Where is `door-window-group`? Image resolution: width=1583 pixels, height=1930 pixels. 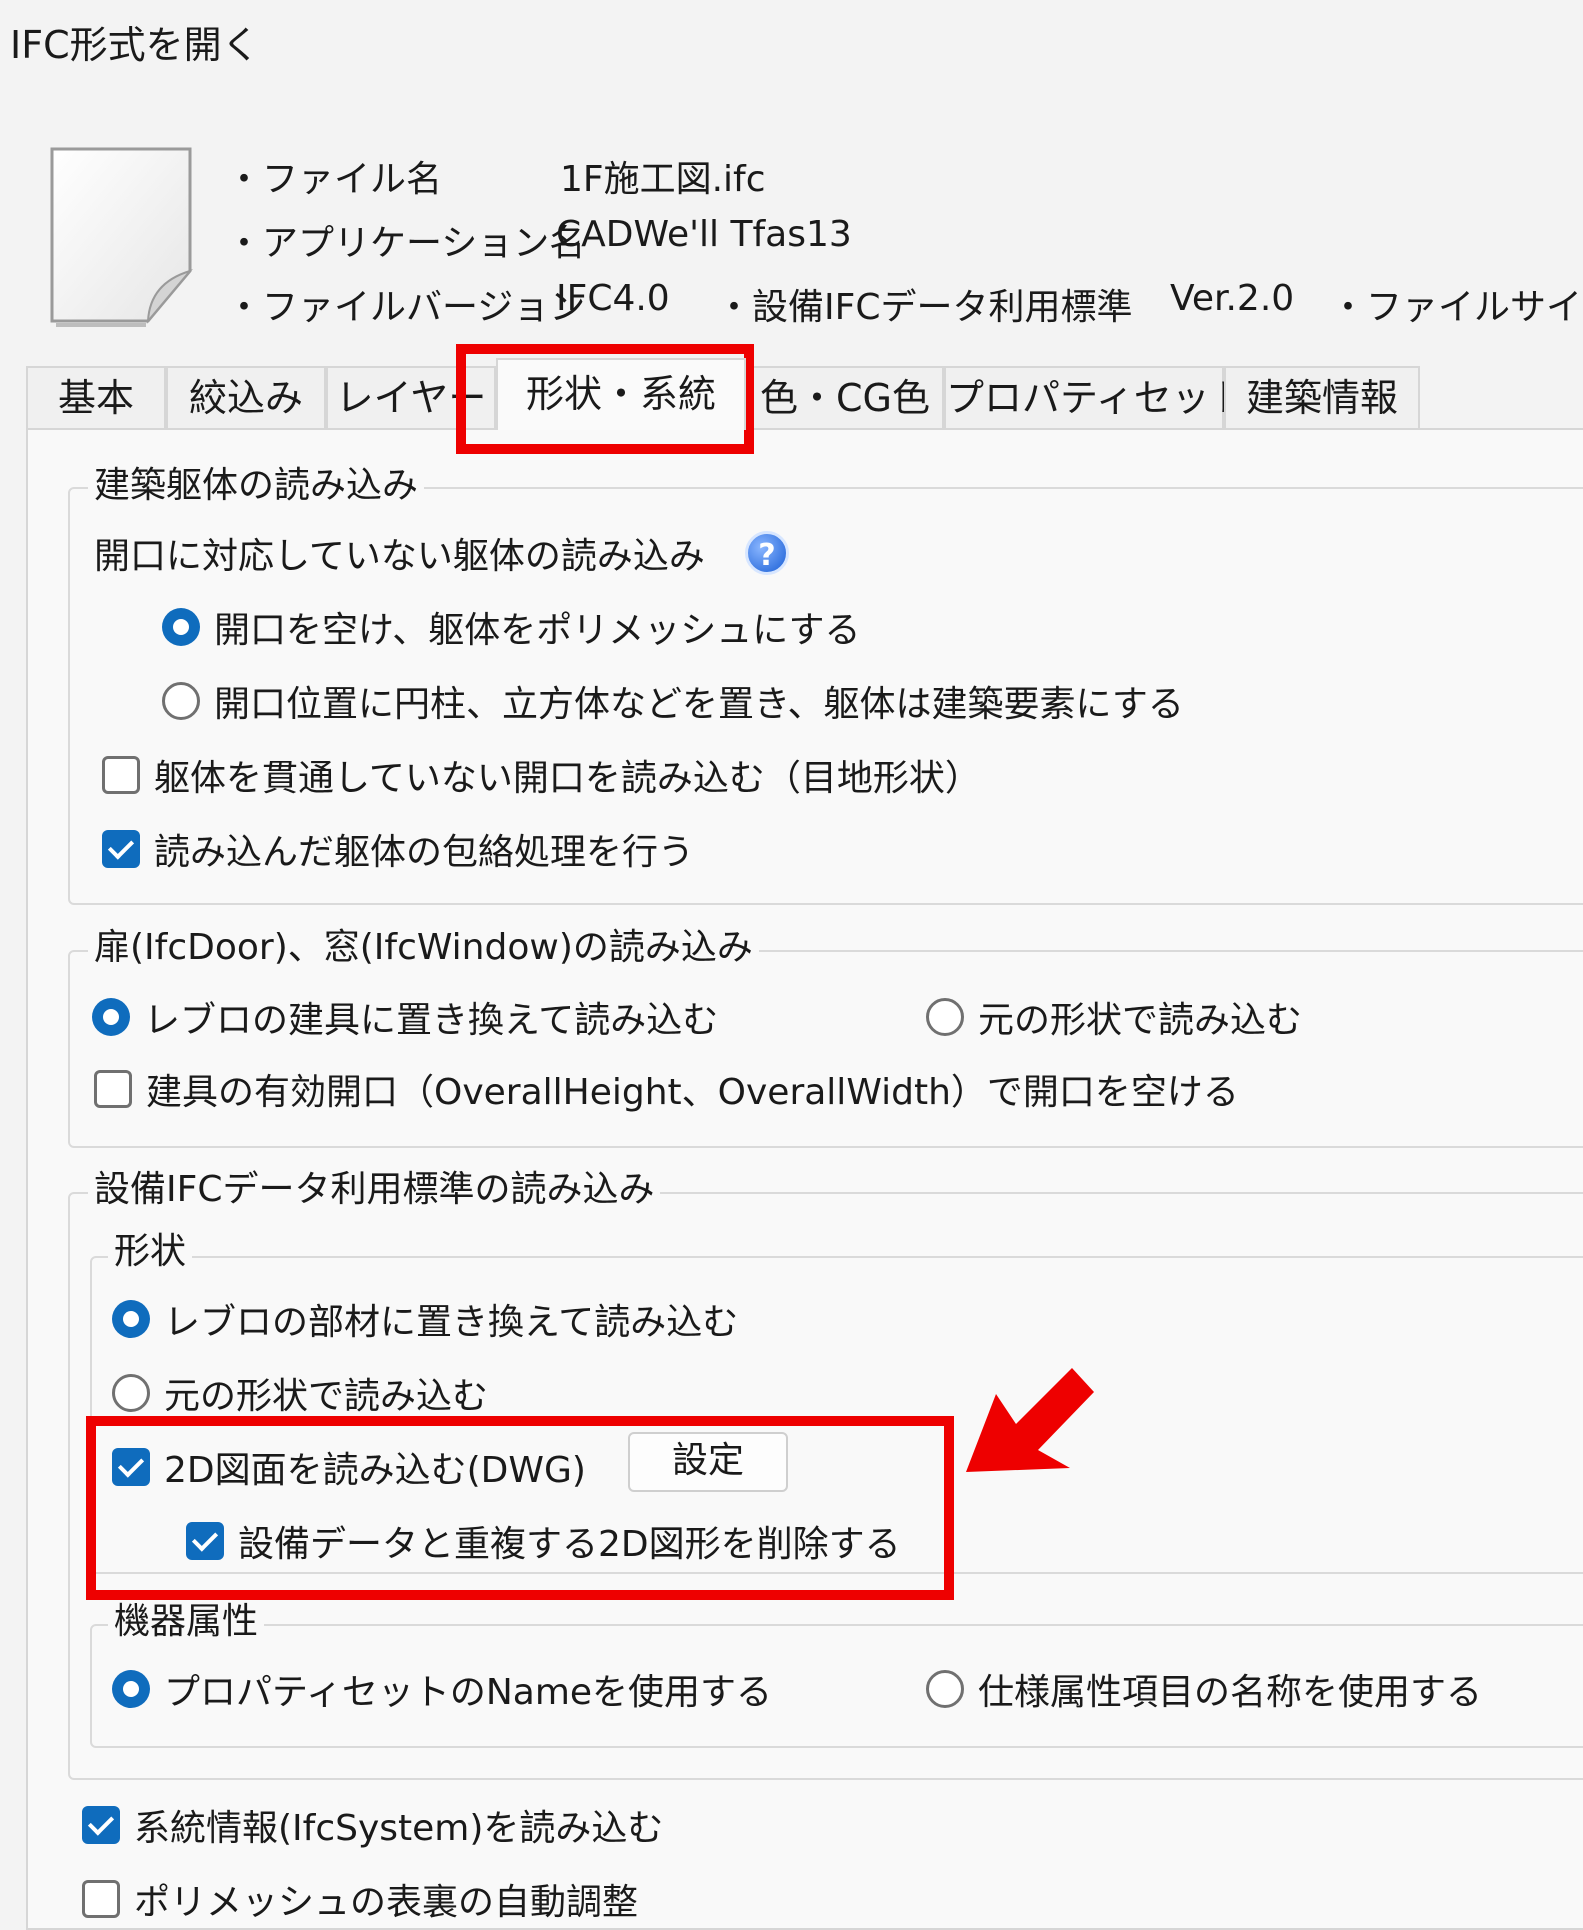 door-window-group is located at coordinates (825, 1049).